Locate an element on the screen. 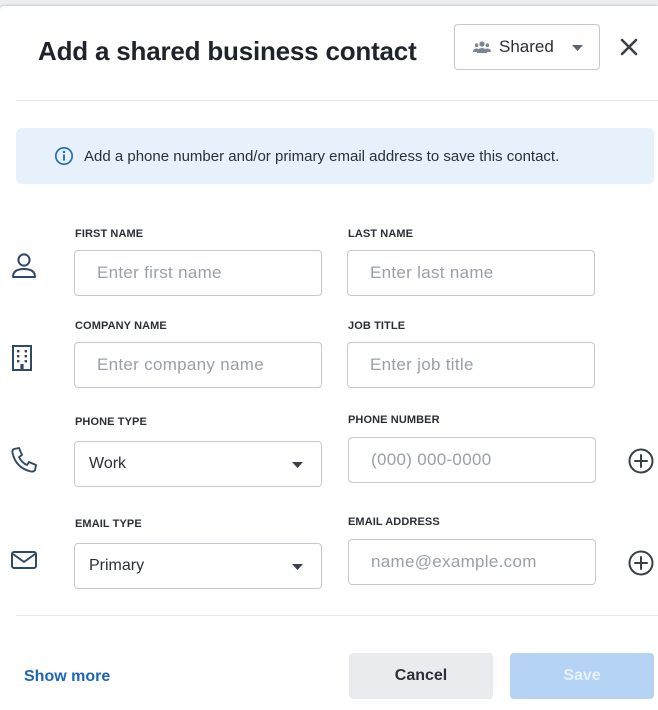  save-button: Save is located at coordinates (582, 676).